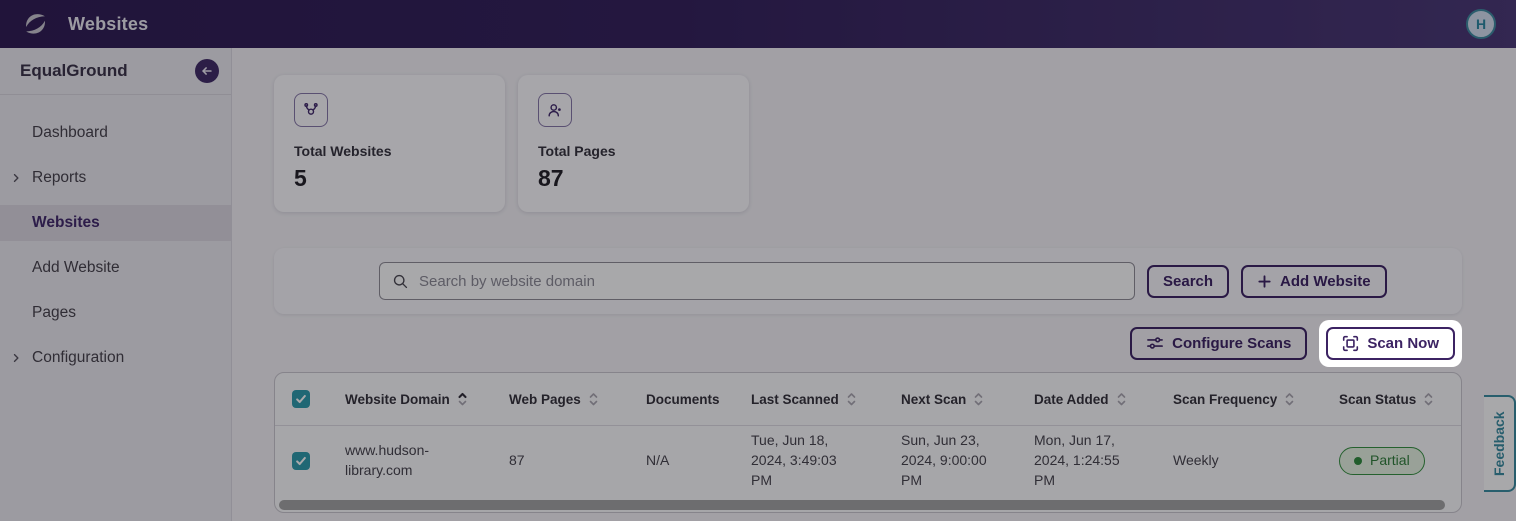 This screenshot has height=521, width=1516. Describe the element at coordinates (66, 222) in the screenshot. I see `sidebar-item-label: Websites` at that location.